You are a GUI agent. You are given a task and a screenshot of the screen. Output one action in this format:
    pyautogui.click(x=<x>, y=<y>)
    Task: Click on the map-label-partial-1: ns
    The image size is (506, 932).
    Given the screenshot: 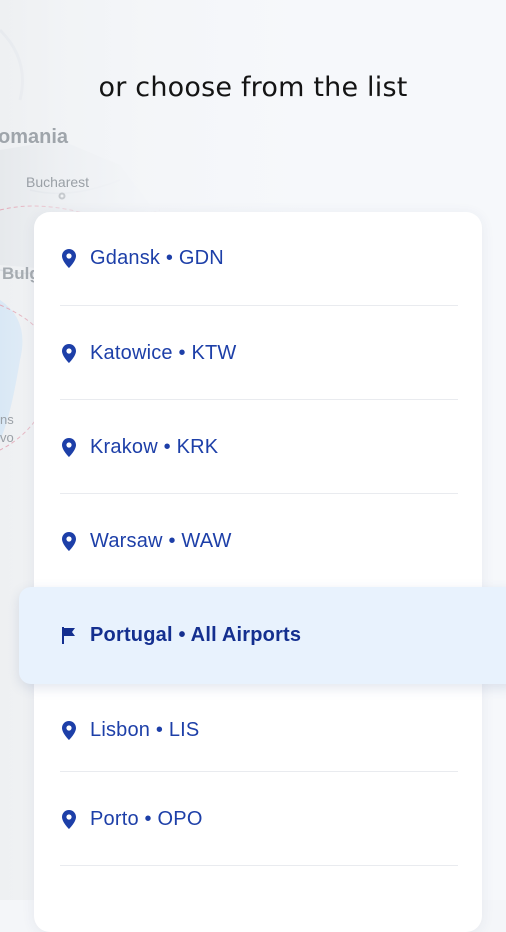 What is the action you would take?
    pyautogui.click(x=7, y=419)
    